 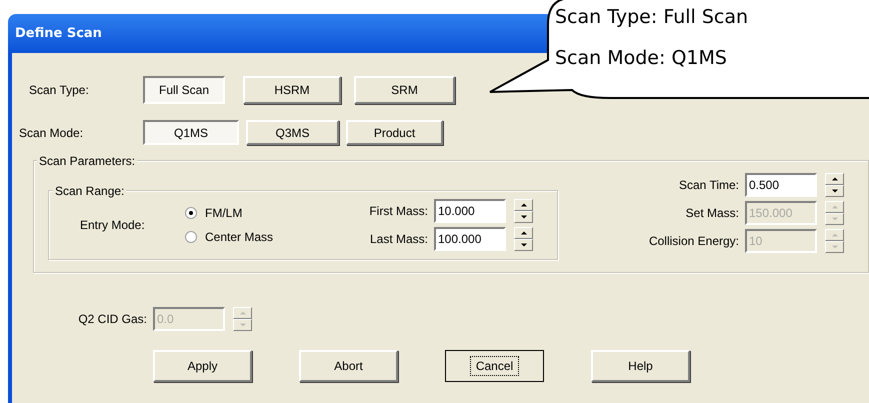 I want to click on toggle-button: Q3MS, so click(x=292, y=132).